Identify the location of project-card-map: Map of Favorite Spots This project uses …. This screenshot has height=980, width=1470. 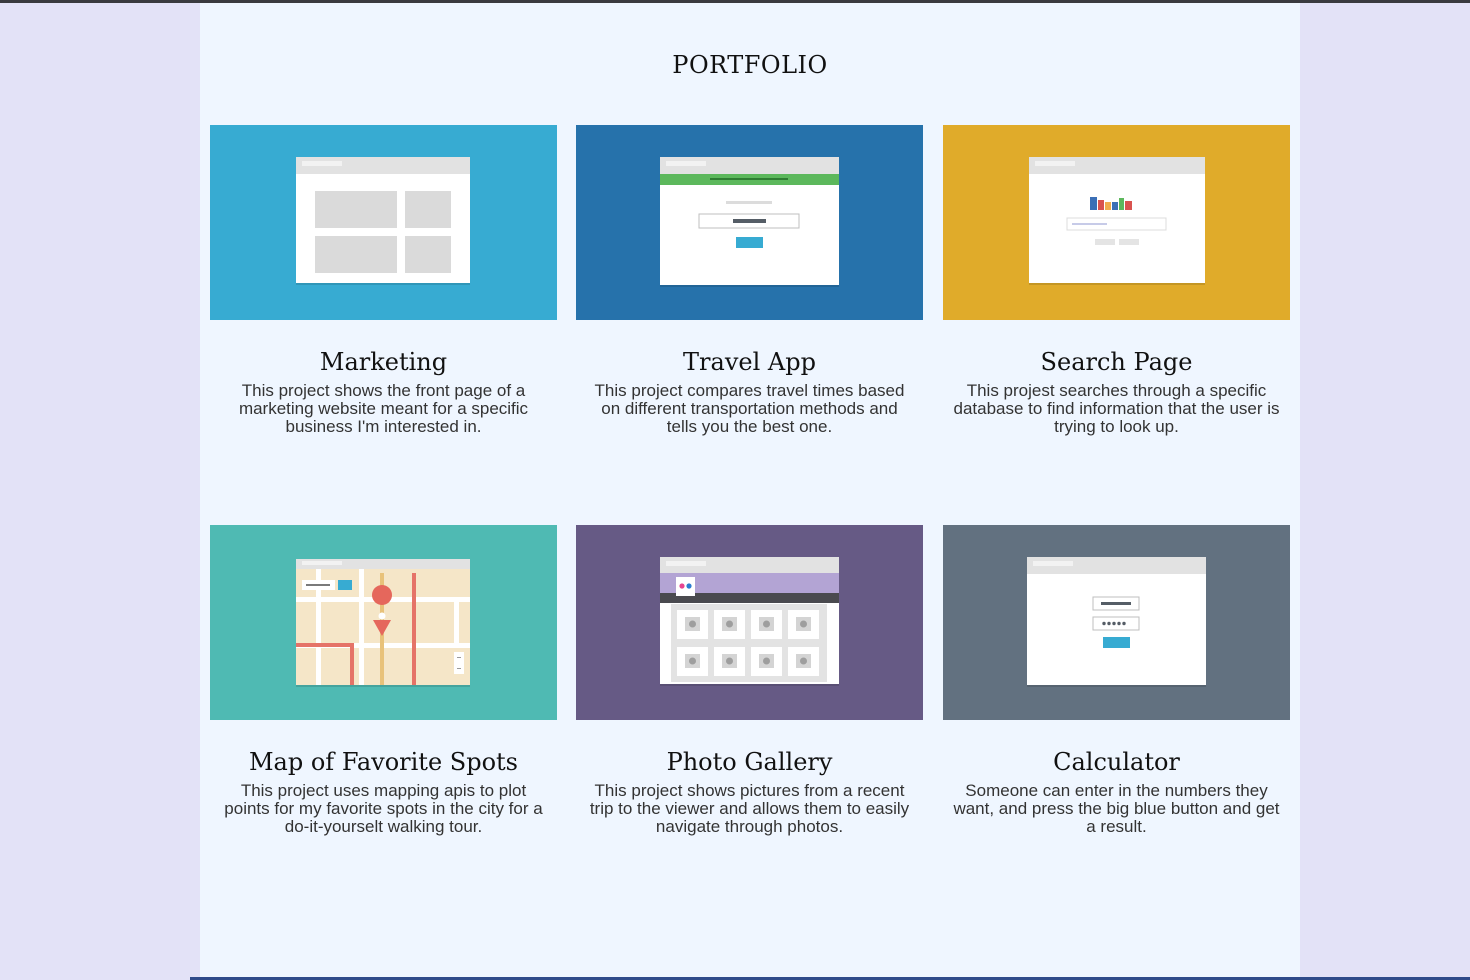
(383, 680).